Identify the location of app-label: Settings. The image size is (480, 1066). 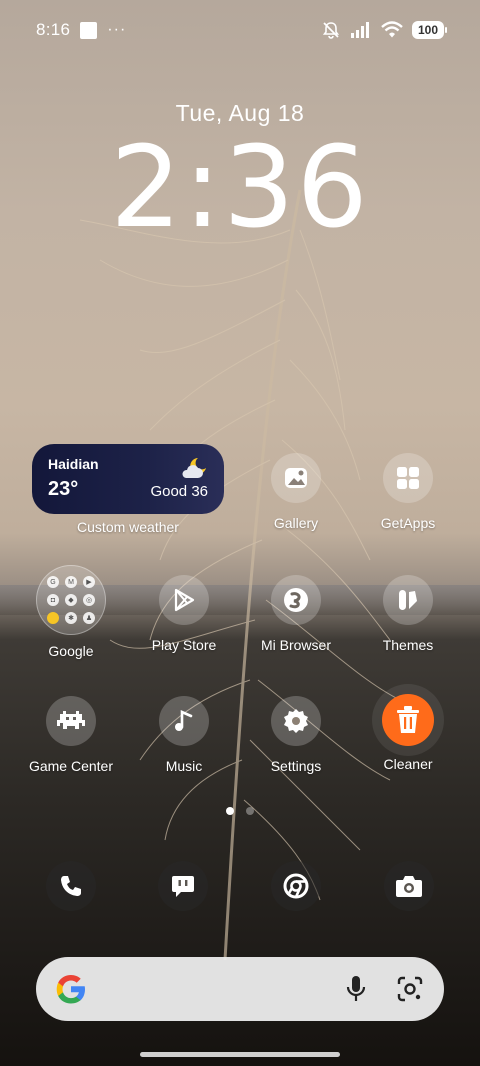
(296, 766).